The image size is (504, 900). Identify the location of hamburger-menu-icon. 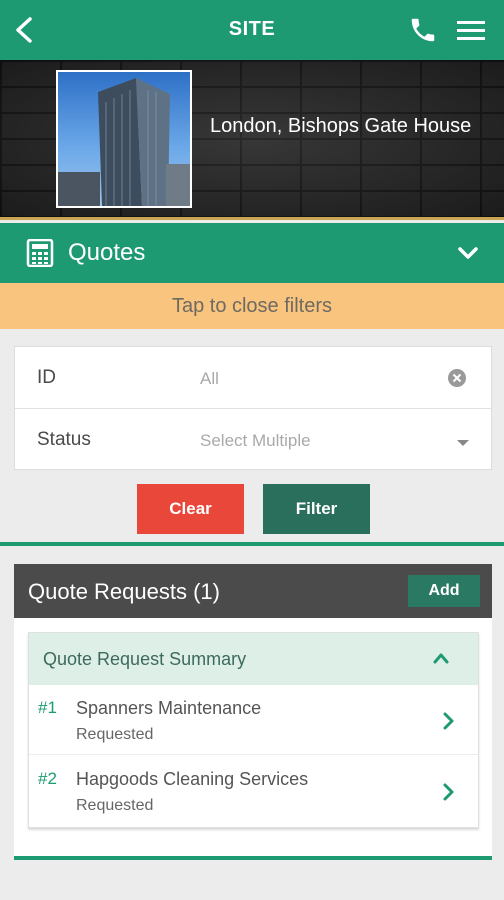
(471, 30).